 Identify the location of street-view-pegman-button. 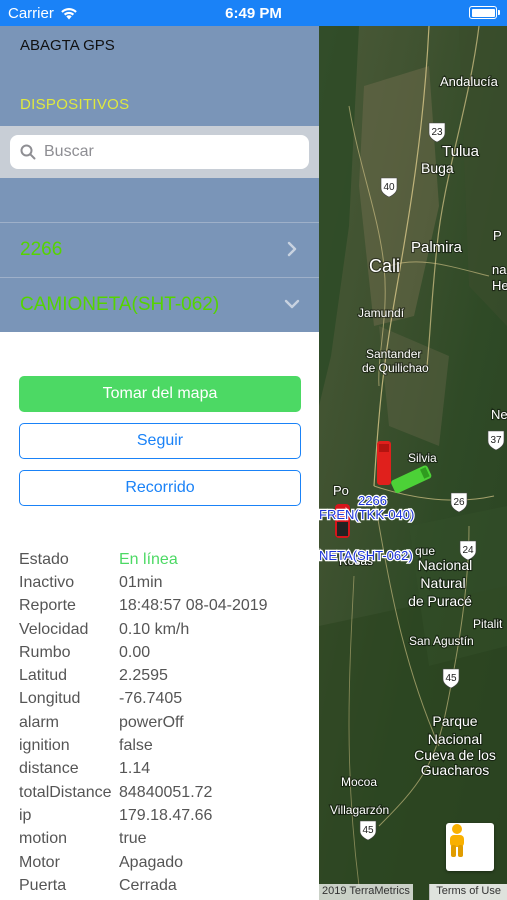
(470, 847).